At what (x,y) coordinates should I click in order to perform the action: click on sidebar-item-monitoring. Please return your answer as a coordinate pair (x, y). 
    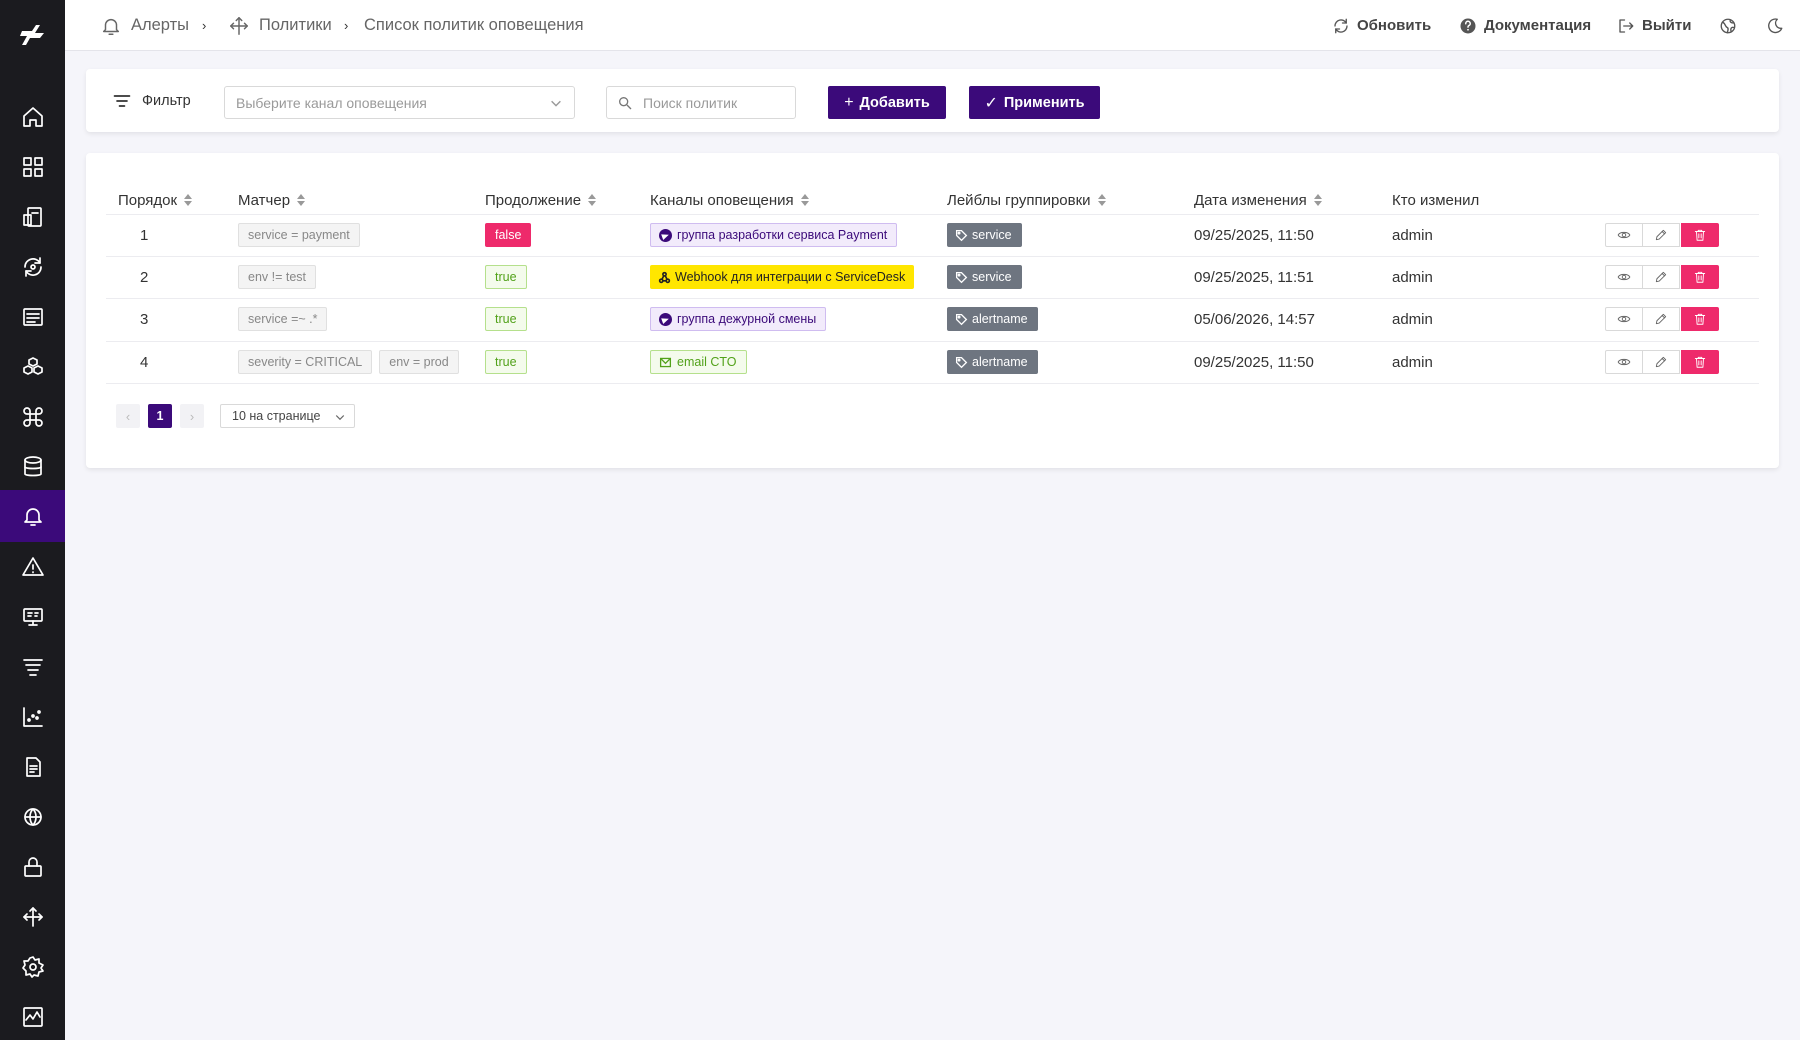
    Looking at the image, I should click on (32, 617).